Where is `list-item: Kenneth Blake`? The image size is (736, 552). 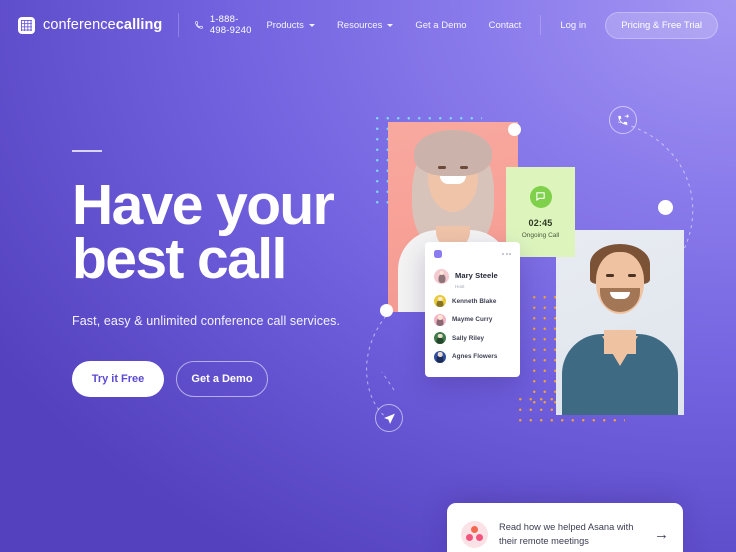
list-item: Kenneth Blake is located at coordinates (472, 301).